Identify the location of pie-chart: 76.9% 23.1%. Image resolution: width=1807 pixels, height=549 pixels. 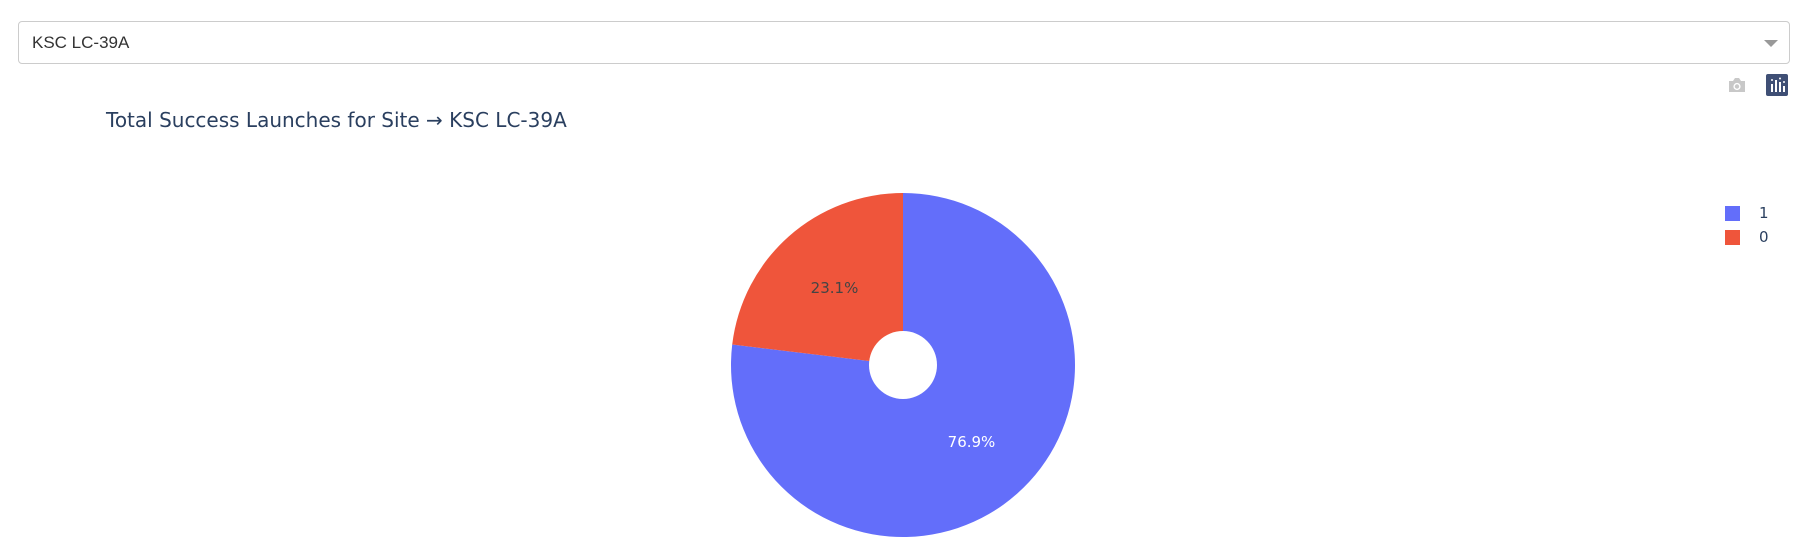
(903, 365).